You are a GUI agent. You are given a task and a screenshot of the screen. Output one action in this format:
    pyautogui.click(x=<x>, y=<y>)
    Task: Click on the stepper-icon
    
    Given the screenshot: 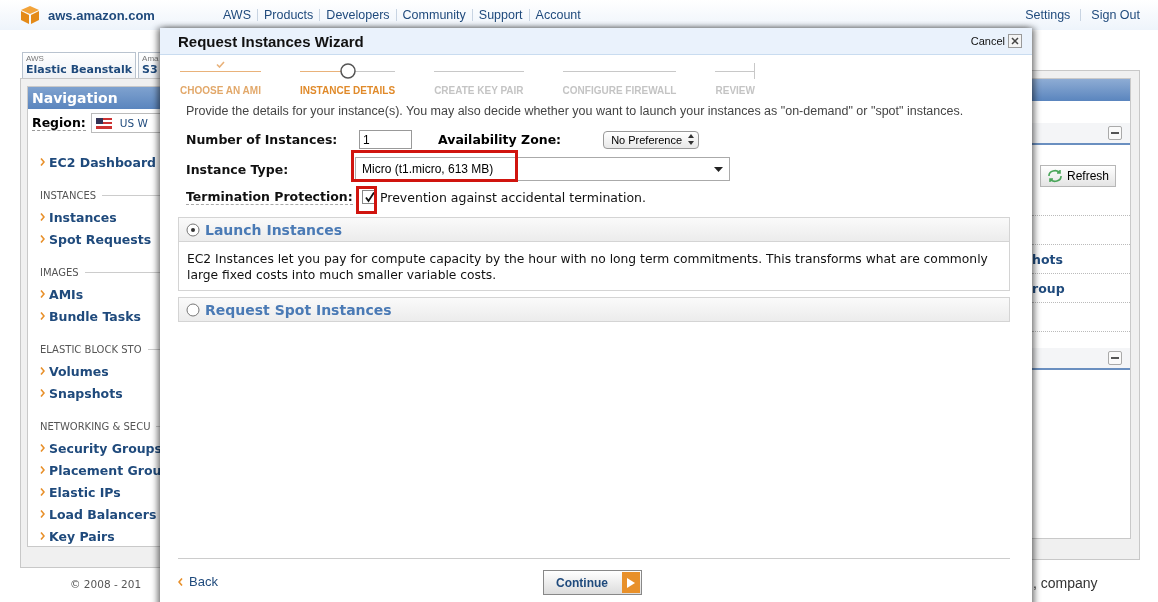 What is the action you would take?
    pyautogui.click(x=691, y=139)
    